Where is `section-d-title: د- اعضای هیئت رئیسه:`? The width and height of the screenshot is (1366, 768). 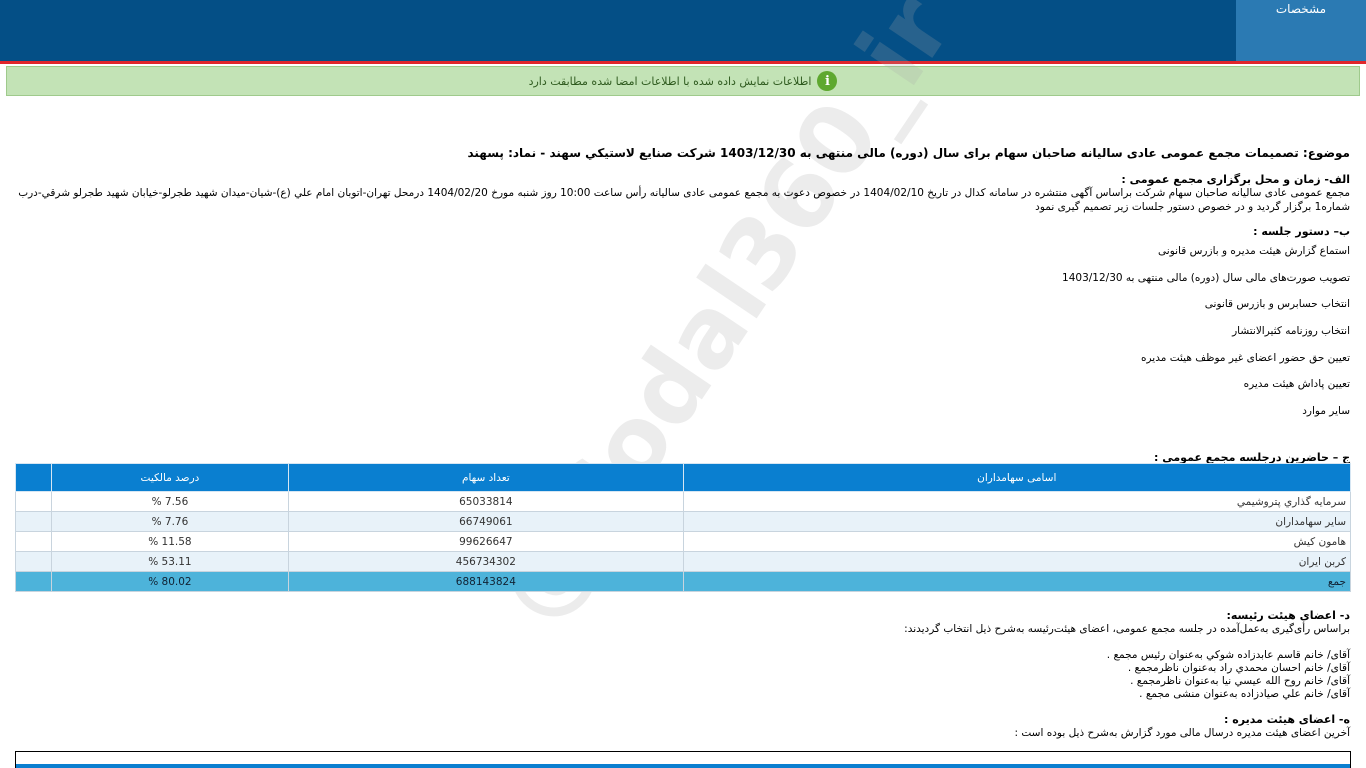 section-d-title: د- اعضای هیئت رئیسه: is located at coordinates (1288, 615).